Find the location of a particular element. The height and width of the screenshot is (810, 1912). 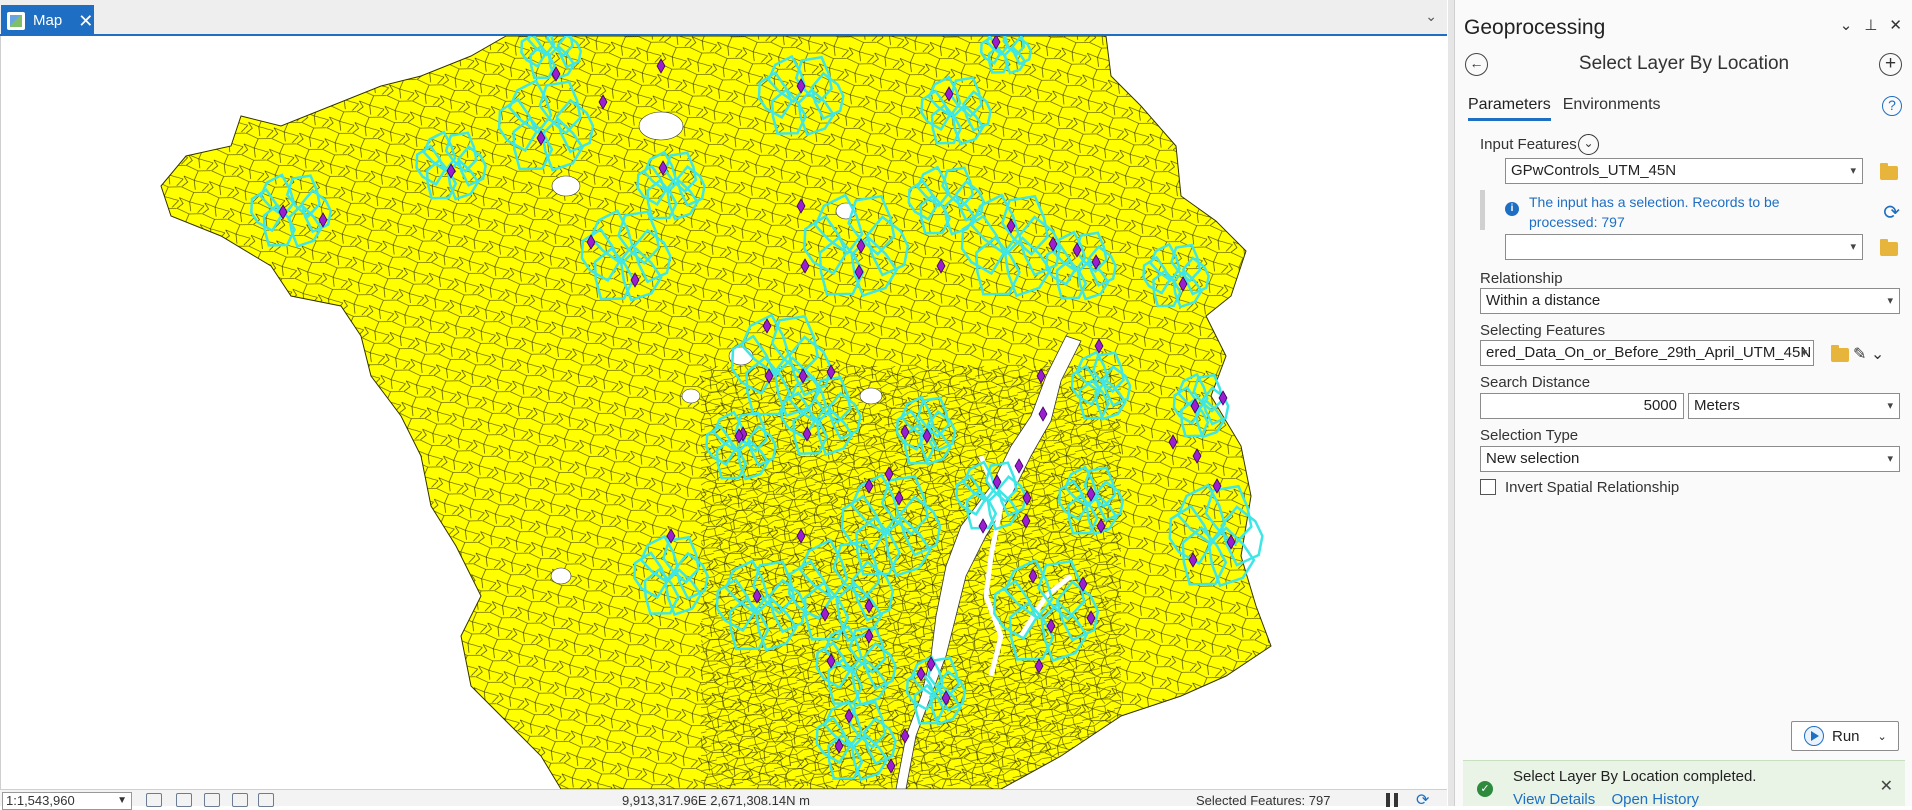

help-icon: ? is located at coordinates (1892, 106).